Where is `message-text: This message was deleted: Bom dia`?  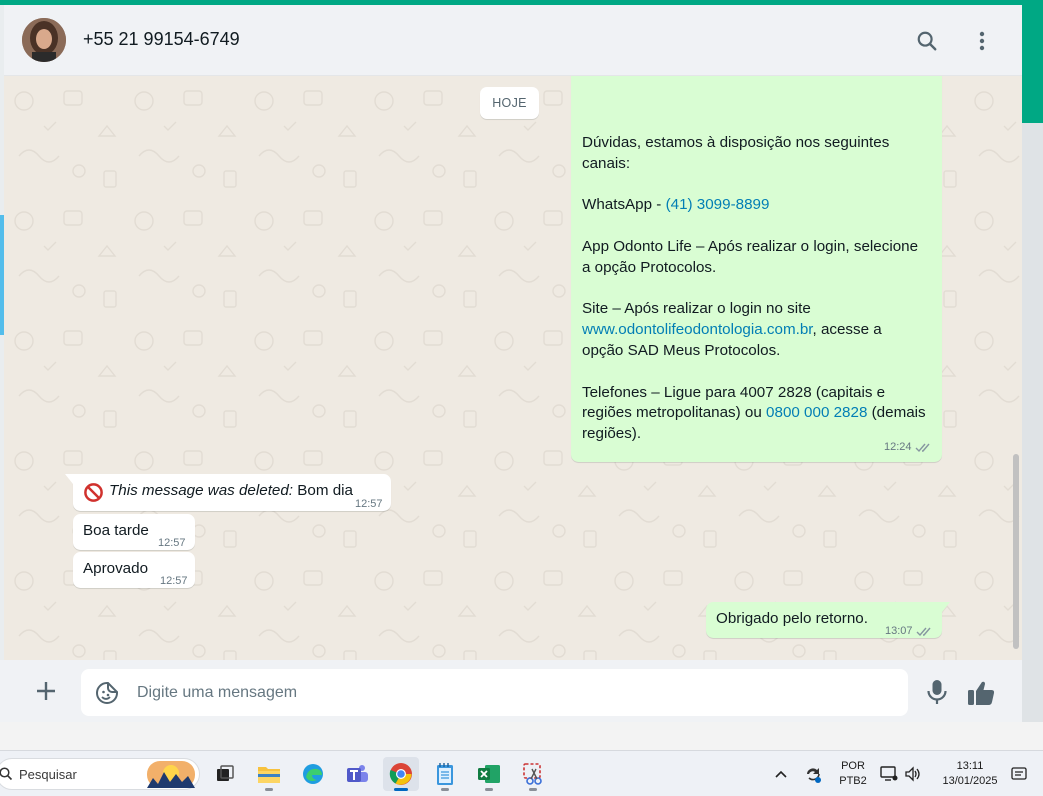 message-text: This message was deleted: Bom dia is located at coordinates (231, 491).